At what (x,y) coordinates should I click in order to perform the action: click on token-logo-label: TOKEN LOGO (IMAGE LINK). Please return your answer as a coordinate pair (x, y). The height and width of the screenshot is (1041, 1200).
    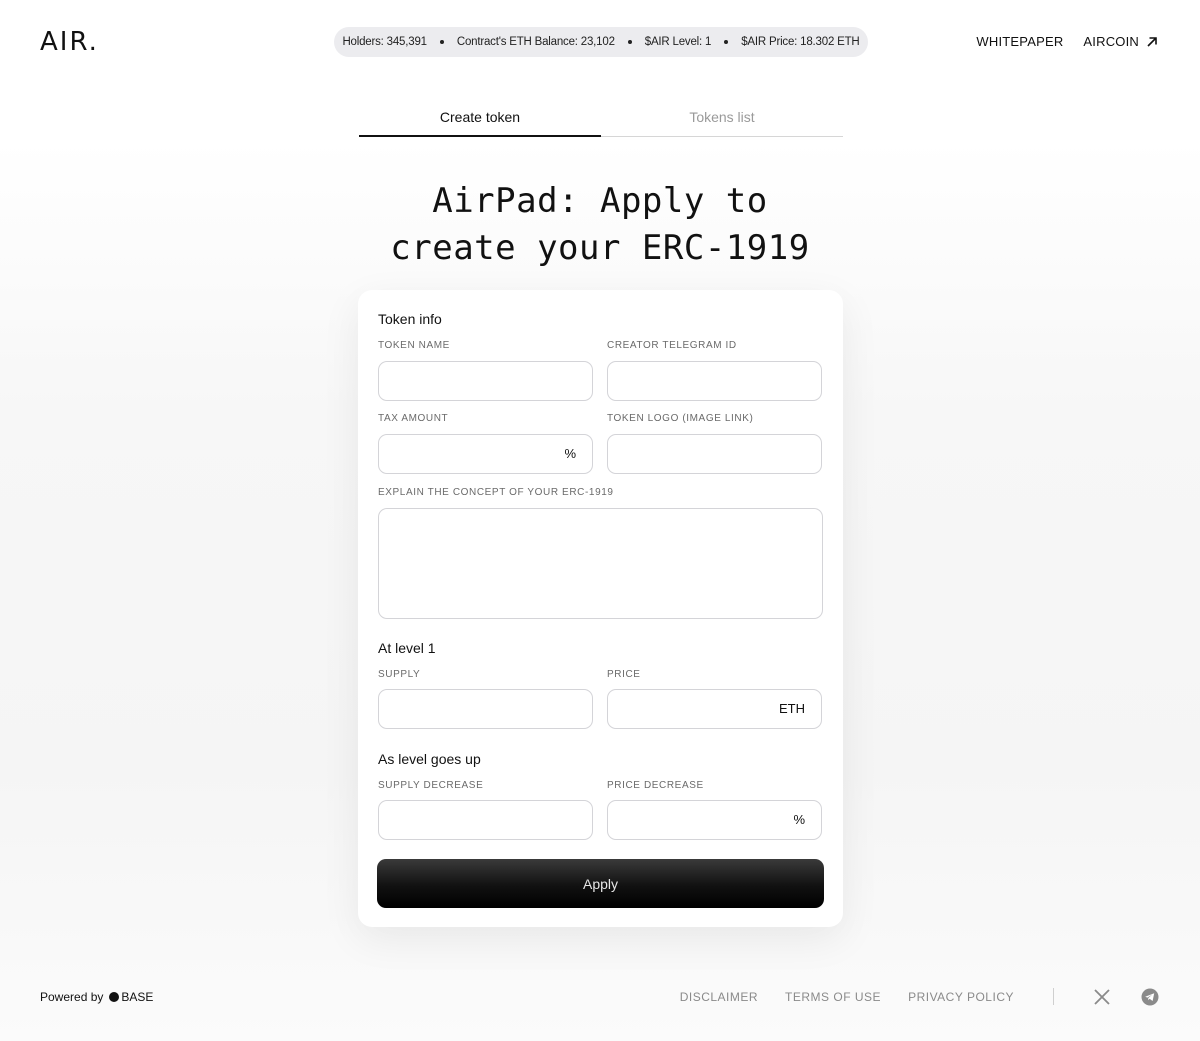
    Looking at the image, I should click on (680, 418).